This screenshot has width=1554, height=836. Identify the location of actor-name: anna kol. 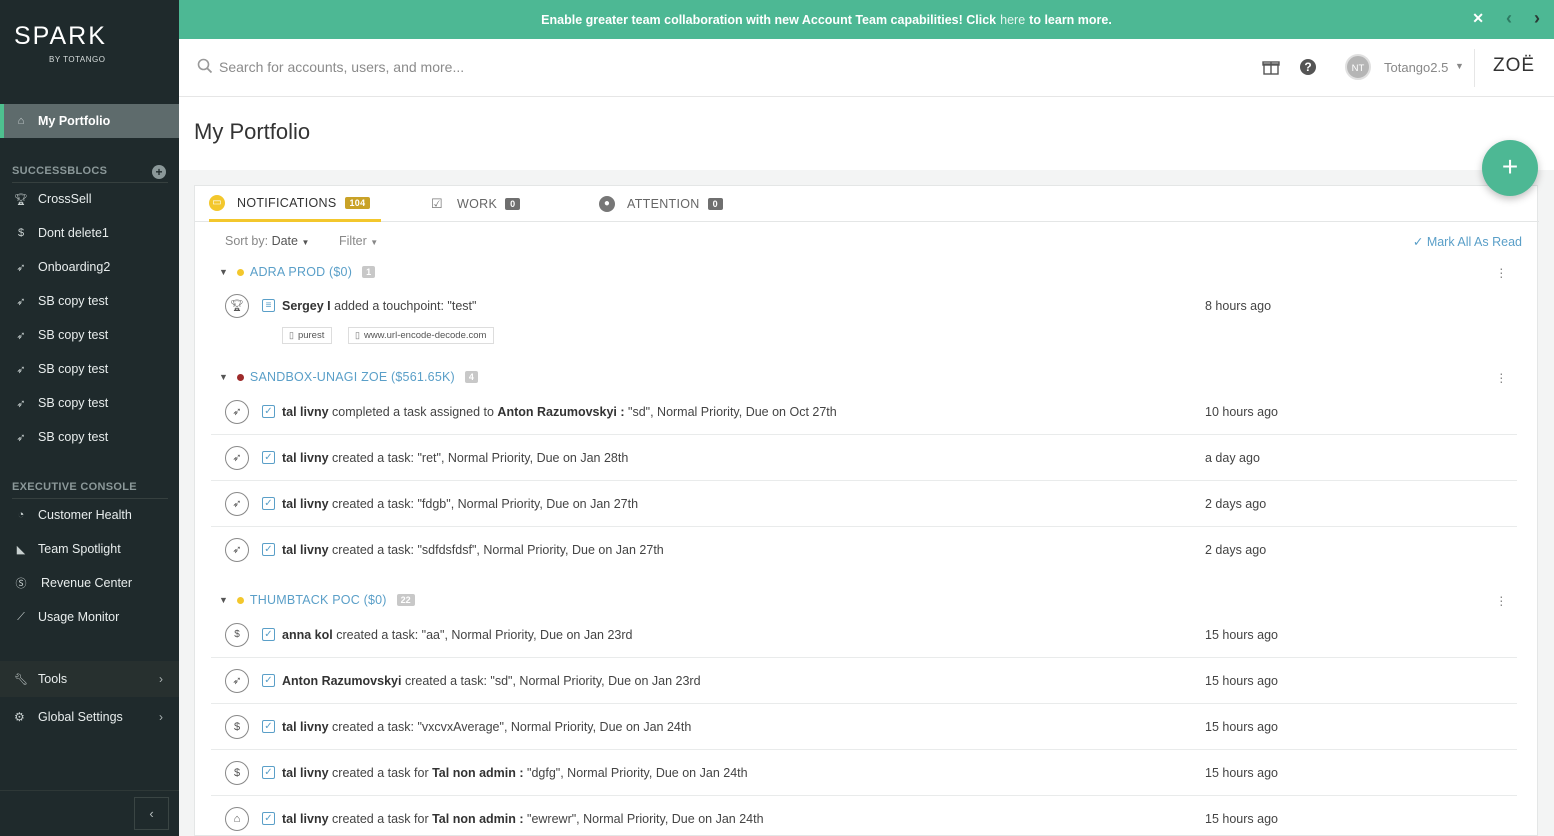
(307, 635).